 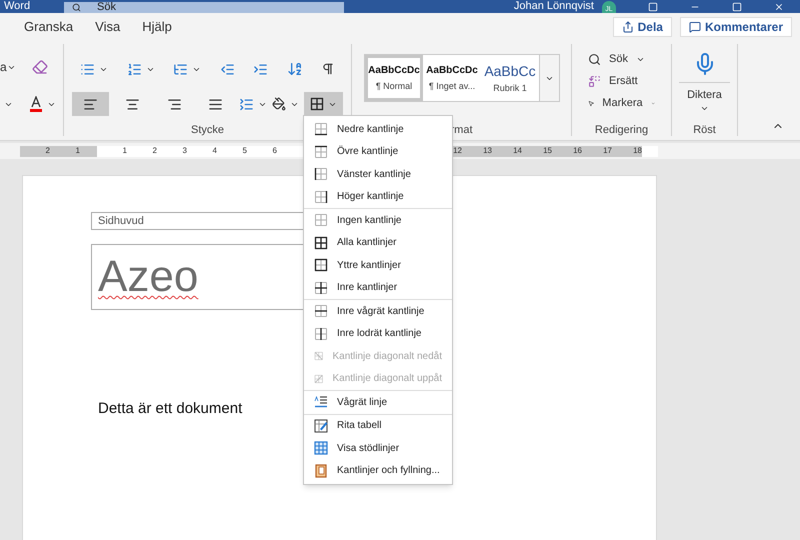 I want to click on ruler-number: 6, so click(x=274, y=151).